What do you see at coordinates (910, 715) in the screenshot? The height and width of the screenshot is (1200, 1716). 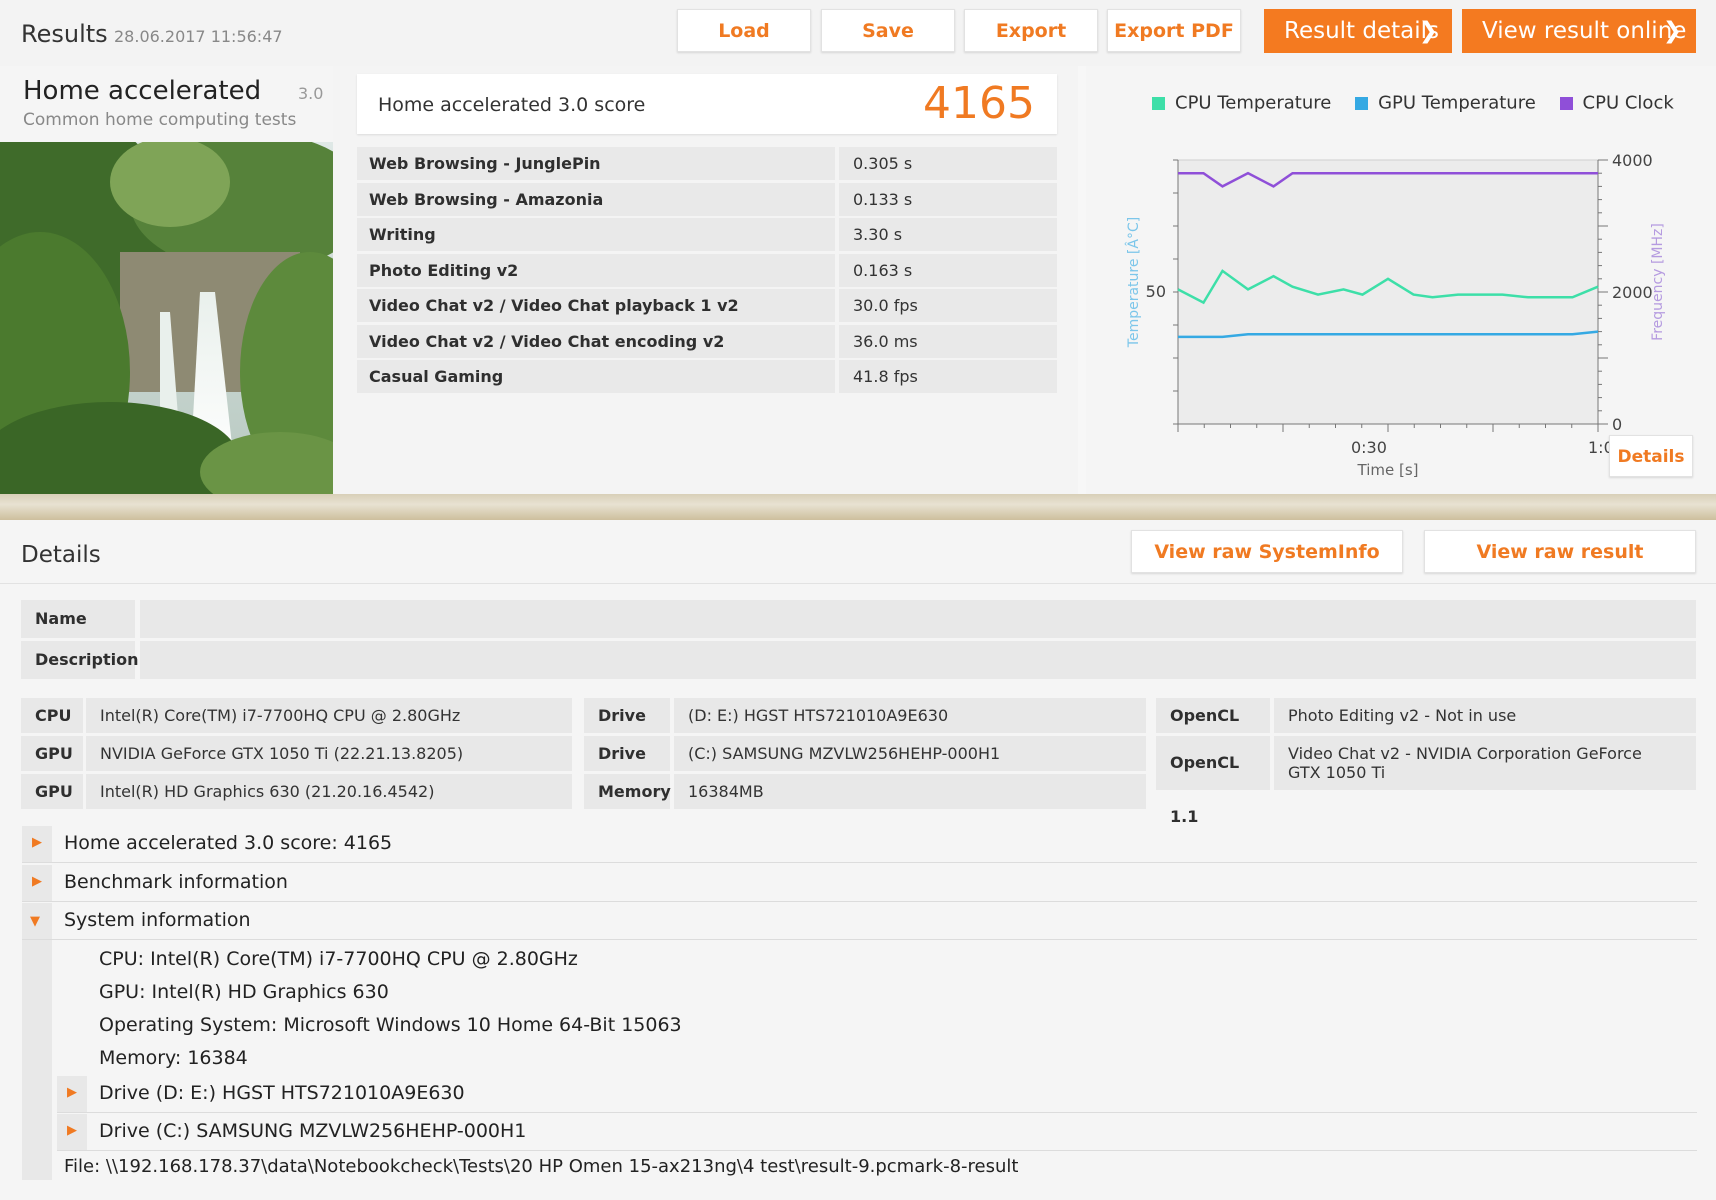 I see `hw-value: (D: E:) HGST HTS721010A9E630` at bounding box center [910, 715].